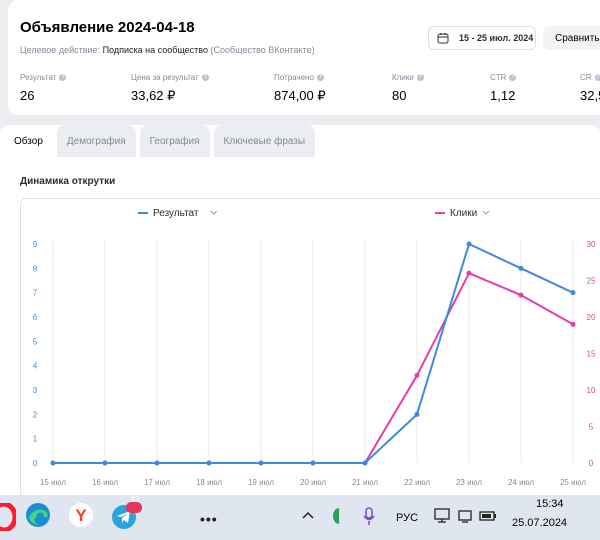  I want to click on metric-label: CTR, so click(498, 77).